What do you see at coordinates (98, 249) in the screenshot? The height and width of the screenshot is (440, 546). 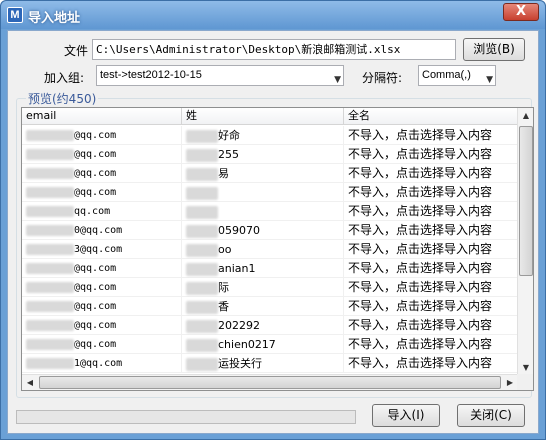 I see `cell-email-text: 3@qq.com` at bounding box center [98, 249].